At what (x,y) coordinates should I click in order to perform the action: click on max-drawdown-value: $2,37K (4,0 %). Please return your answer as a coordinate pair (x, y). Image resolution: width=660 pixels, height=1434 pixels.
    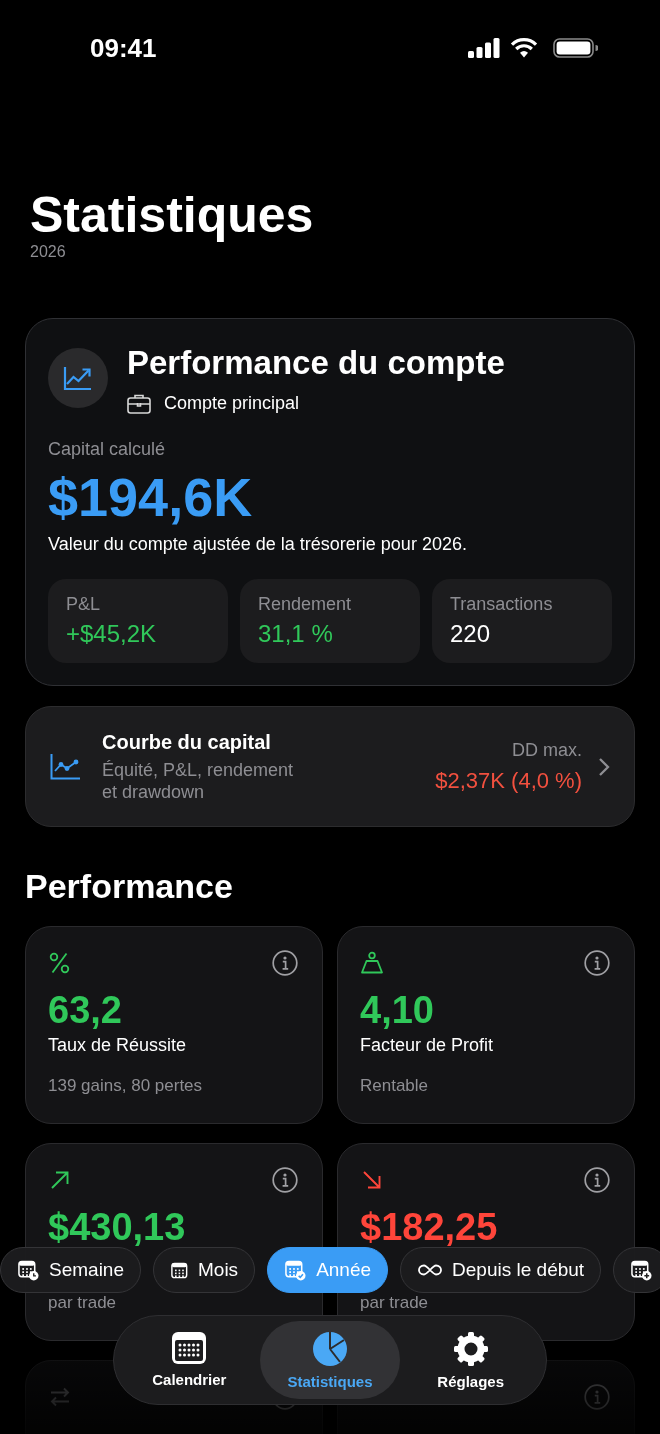
    Looking at the image, I should click on (508, 780).